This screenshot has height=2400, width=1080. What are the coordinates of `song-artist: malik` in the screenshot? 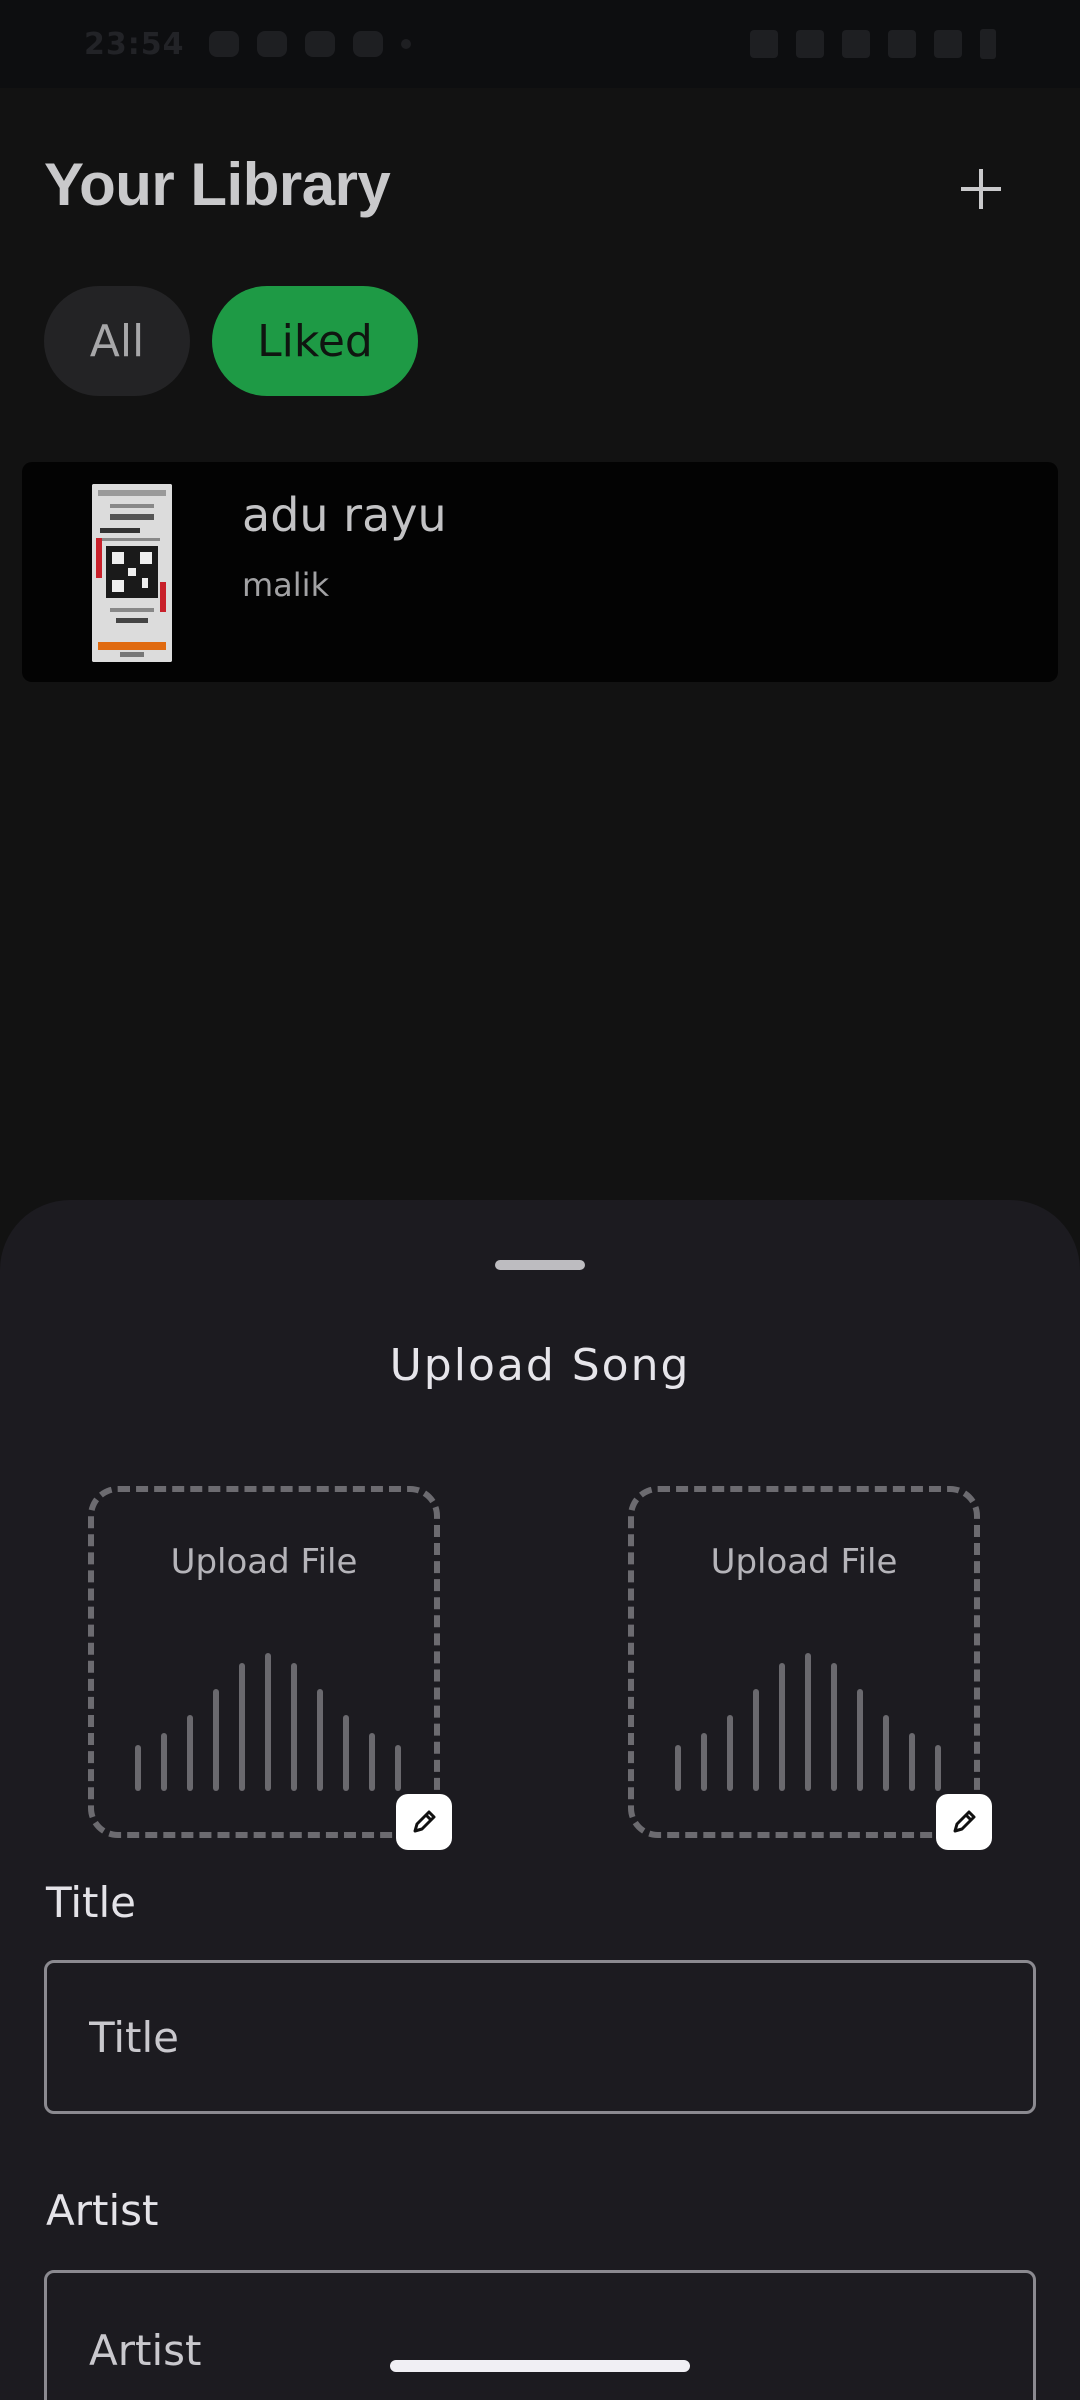 It's located at (286, 585).